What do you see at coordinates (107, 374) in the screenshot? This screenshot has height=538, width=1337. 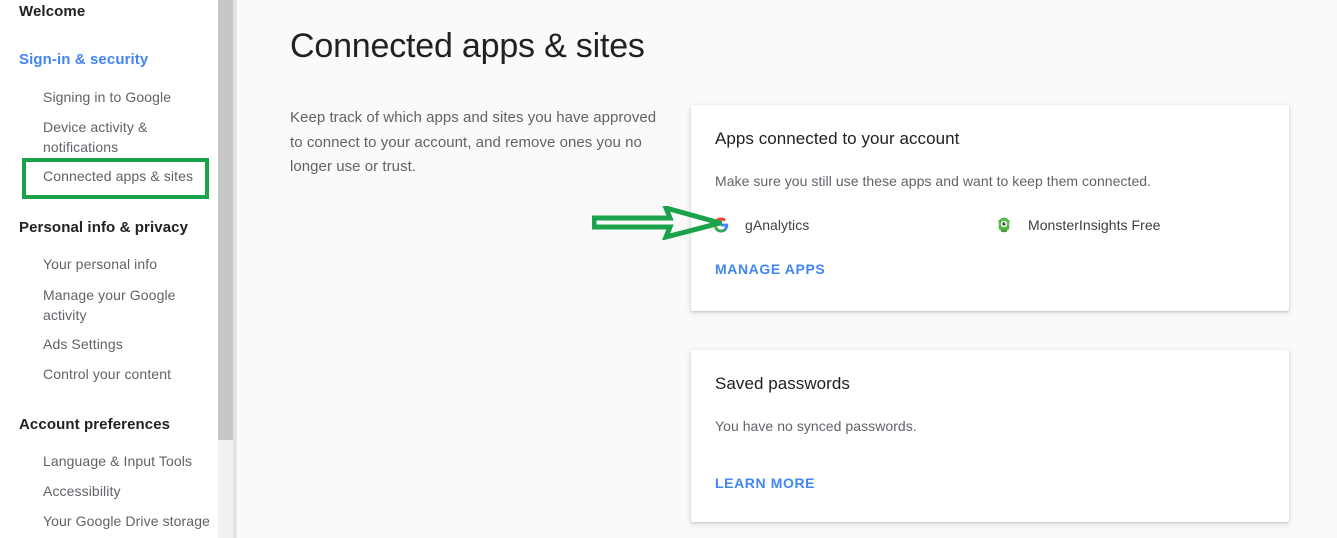 I see `sidebar-item-control-your-content: Control your content` at bounding box center [107, 374].